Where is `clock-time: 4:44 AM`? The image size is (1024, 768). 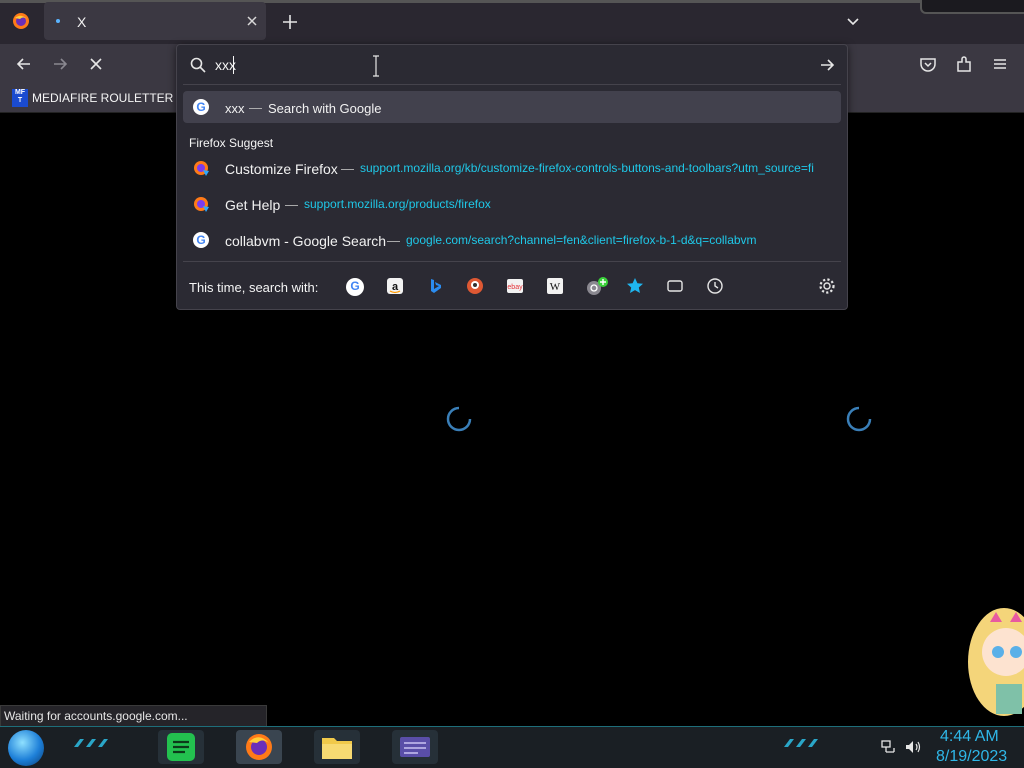
clock-time: 4:44 AM is located at coordinates (969, 737).